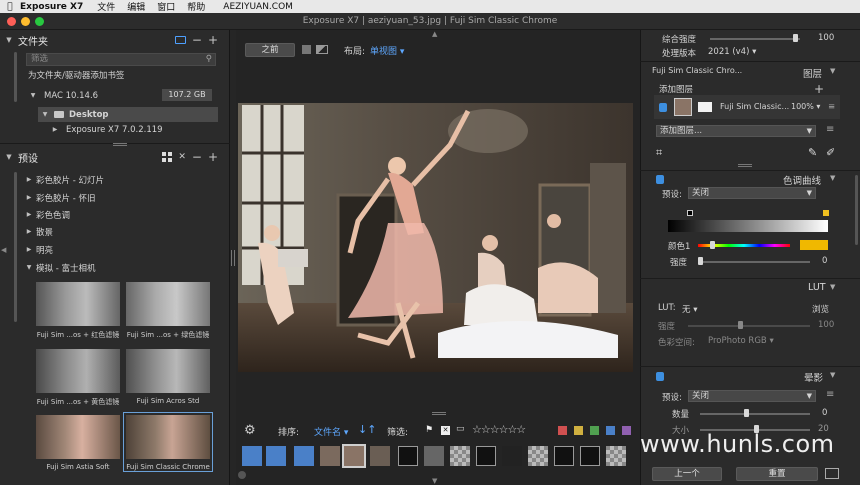 This screenshot has height=485, width=860. I want to click on app-menu: Exposure X7, so click(51, 7).